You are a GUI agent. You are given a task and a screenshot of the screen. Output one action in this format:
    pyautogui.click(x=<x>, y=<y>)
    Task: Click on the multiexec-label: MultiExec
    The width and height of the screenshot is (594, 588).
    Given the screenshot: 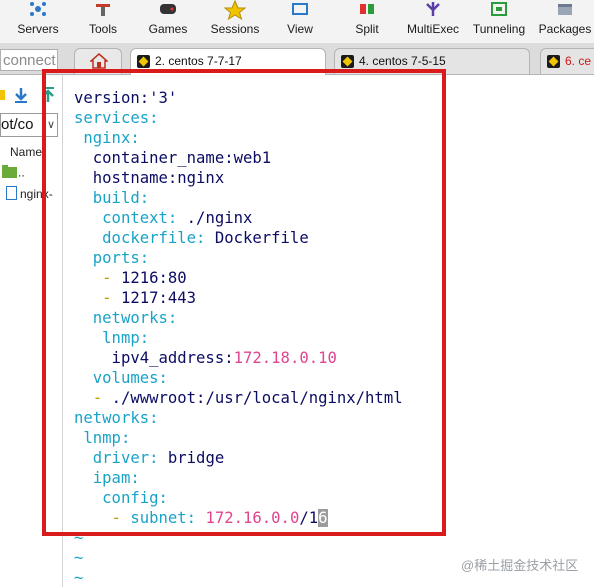 What is the action you would take?
    pyautogui.click(x=432, y=29)
    